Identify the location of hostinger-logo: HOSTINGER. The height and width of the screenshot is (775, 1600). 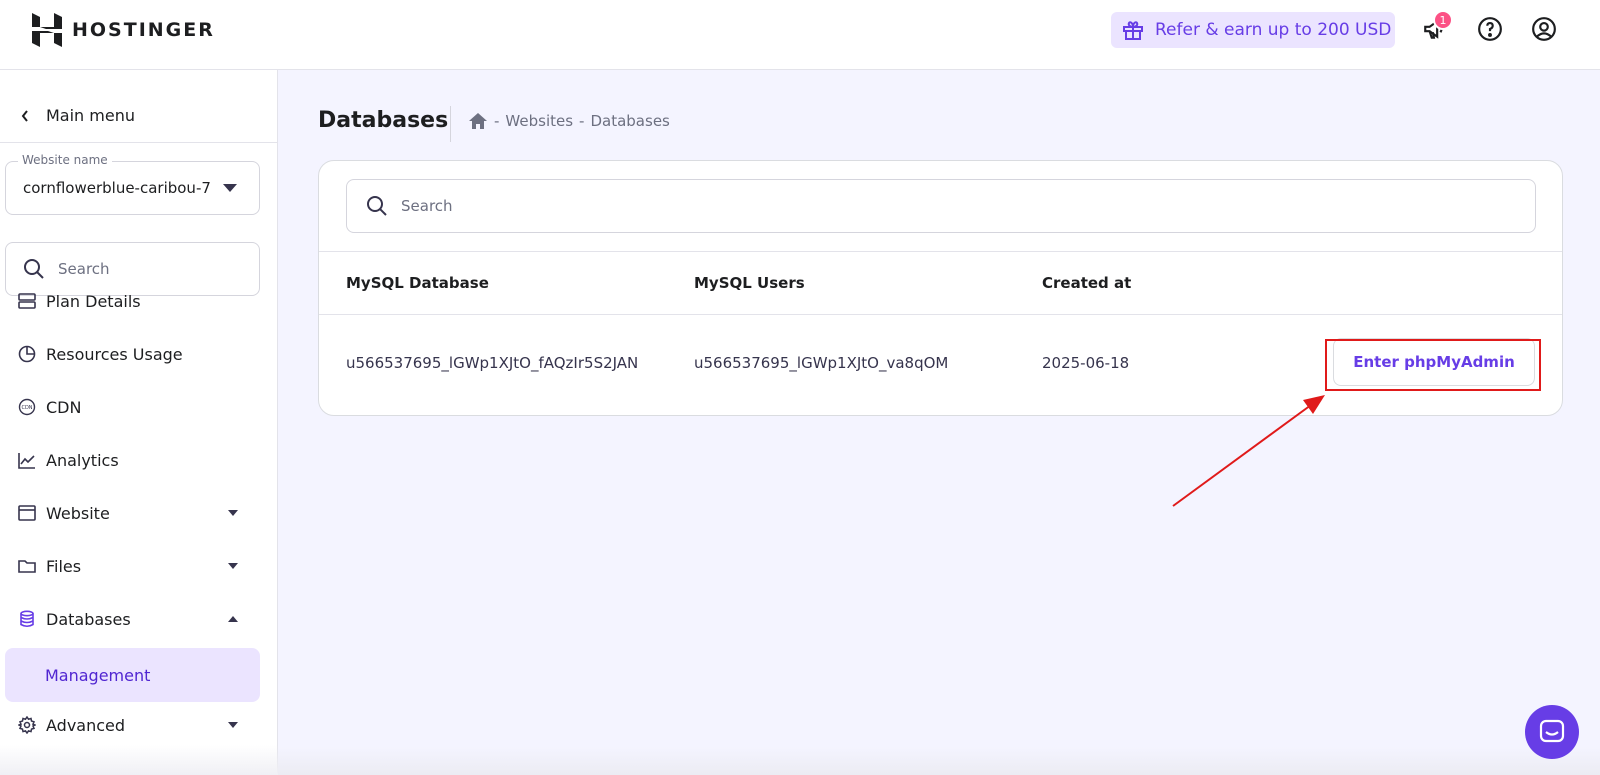
(123, 30).